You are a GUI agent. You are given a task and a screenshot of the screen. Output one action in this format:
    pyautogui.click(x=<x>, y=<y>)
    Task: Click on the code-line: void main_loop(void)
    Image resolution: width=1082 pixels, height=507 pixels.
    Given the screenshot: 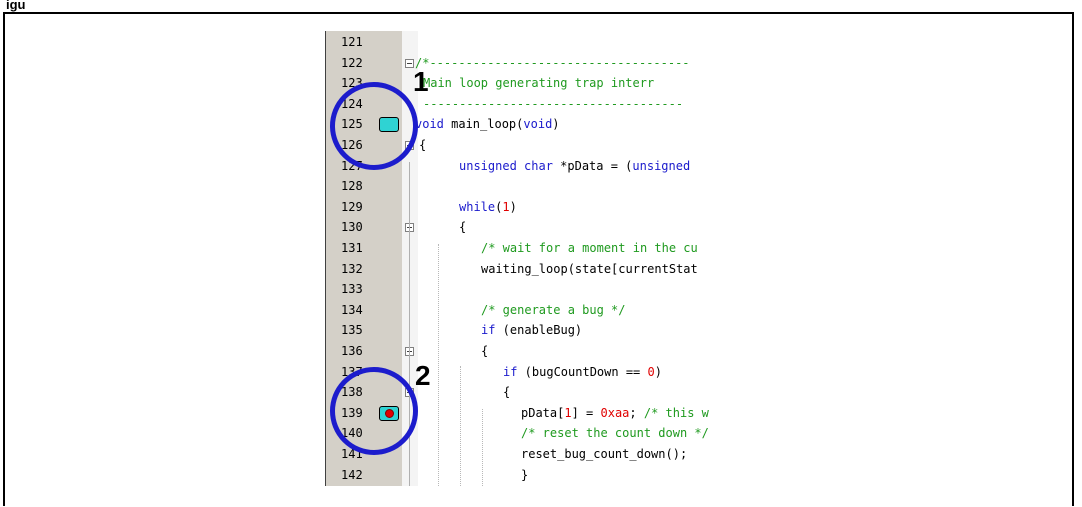 What is the action you would take?
    pyautogui.click(x=487, y=124)
    